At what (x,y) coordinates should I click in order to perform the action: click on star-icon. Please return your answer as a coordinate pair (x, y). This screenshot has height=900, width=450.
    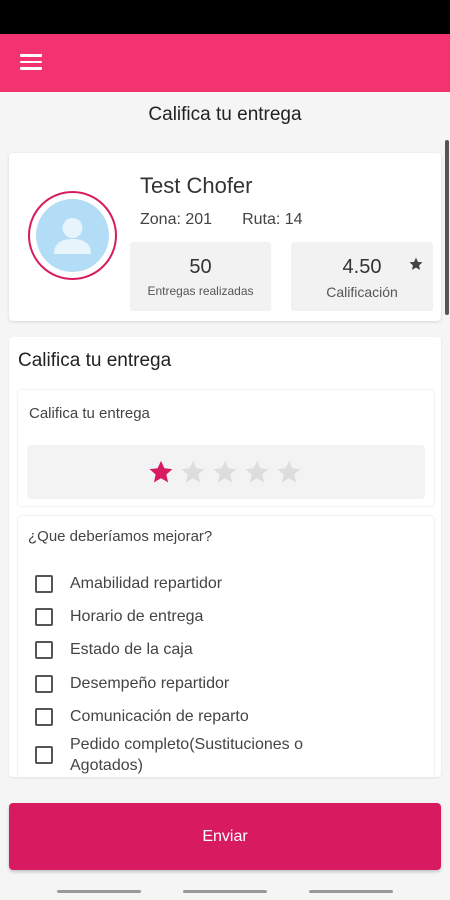
    Looking at the image, I should click on (416, 263).